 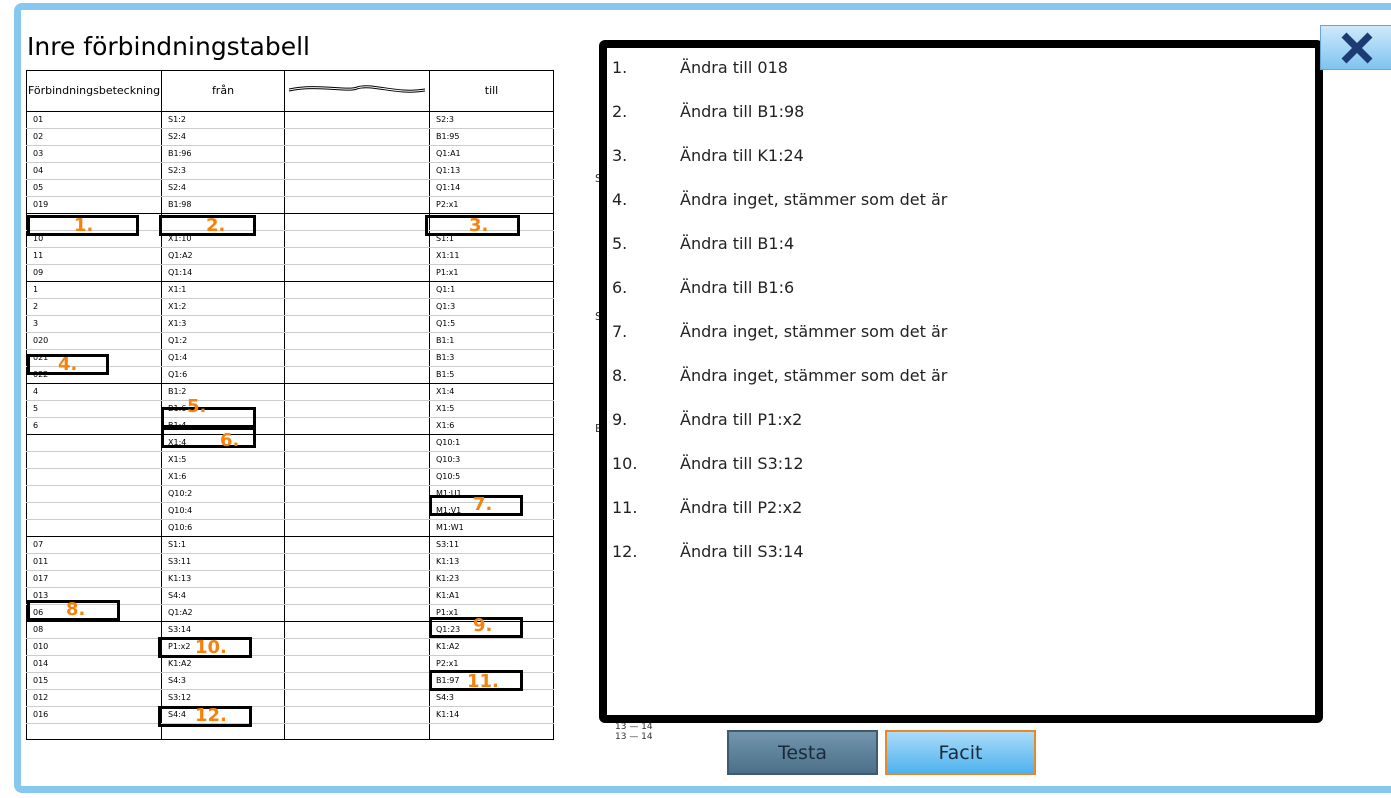 What do you see at coordinates (620, 155) in the screenshot?
I see `answer-number: 3.` at bounding box center [620, 155].